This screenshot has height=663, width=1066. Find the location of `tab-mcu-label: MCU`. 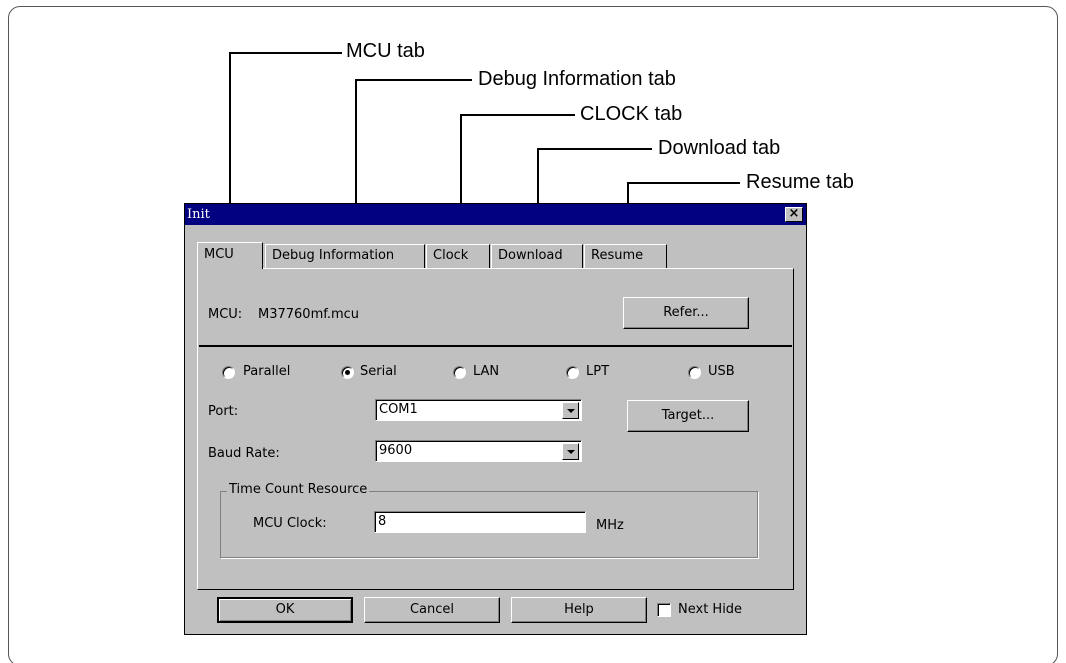

tab-mcu-label: MCU is located at coordinates (219, 254).